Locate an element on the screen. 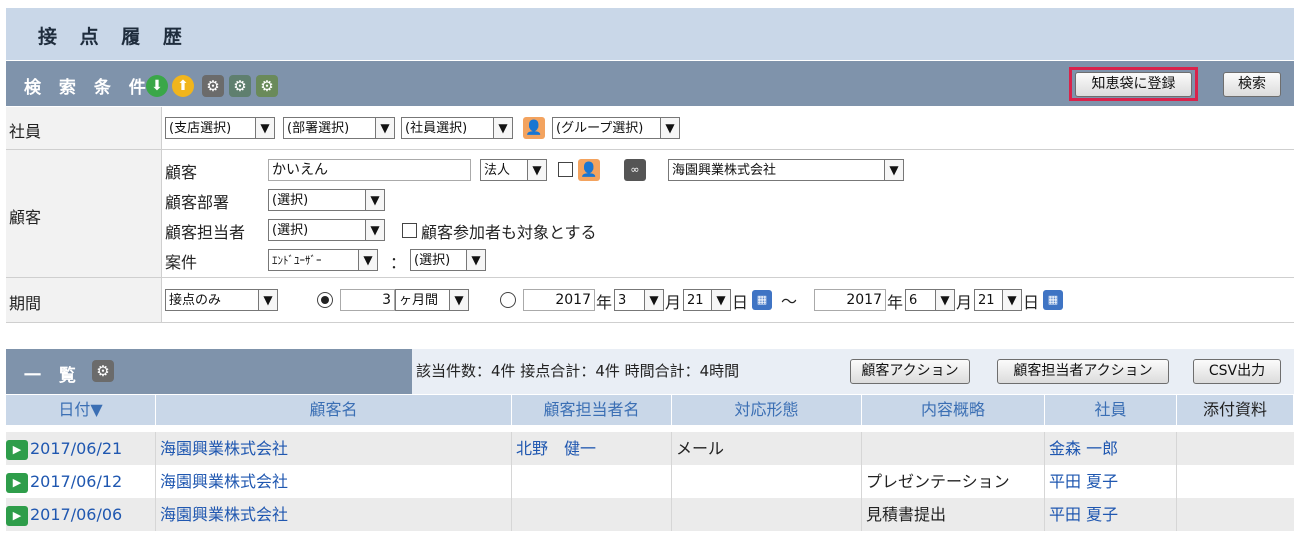 The width and height of the screenshot is (1297, 537). summary-cell: プレゼンテーション is located at coordinates (953, 481).